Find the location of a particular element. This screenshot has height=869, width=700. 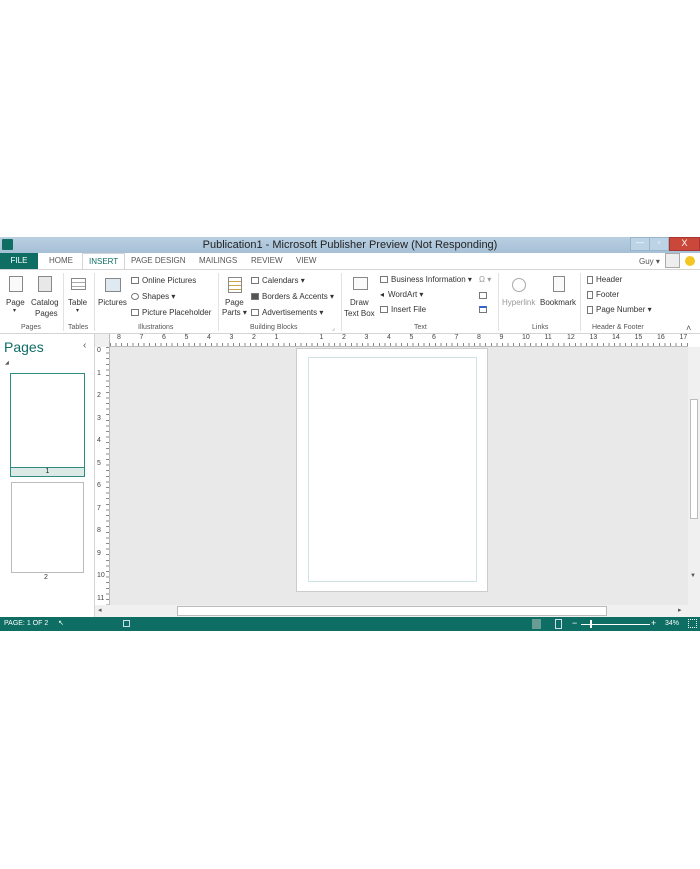

zoom-in-button: + is located at coordinates (653, 623).